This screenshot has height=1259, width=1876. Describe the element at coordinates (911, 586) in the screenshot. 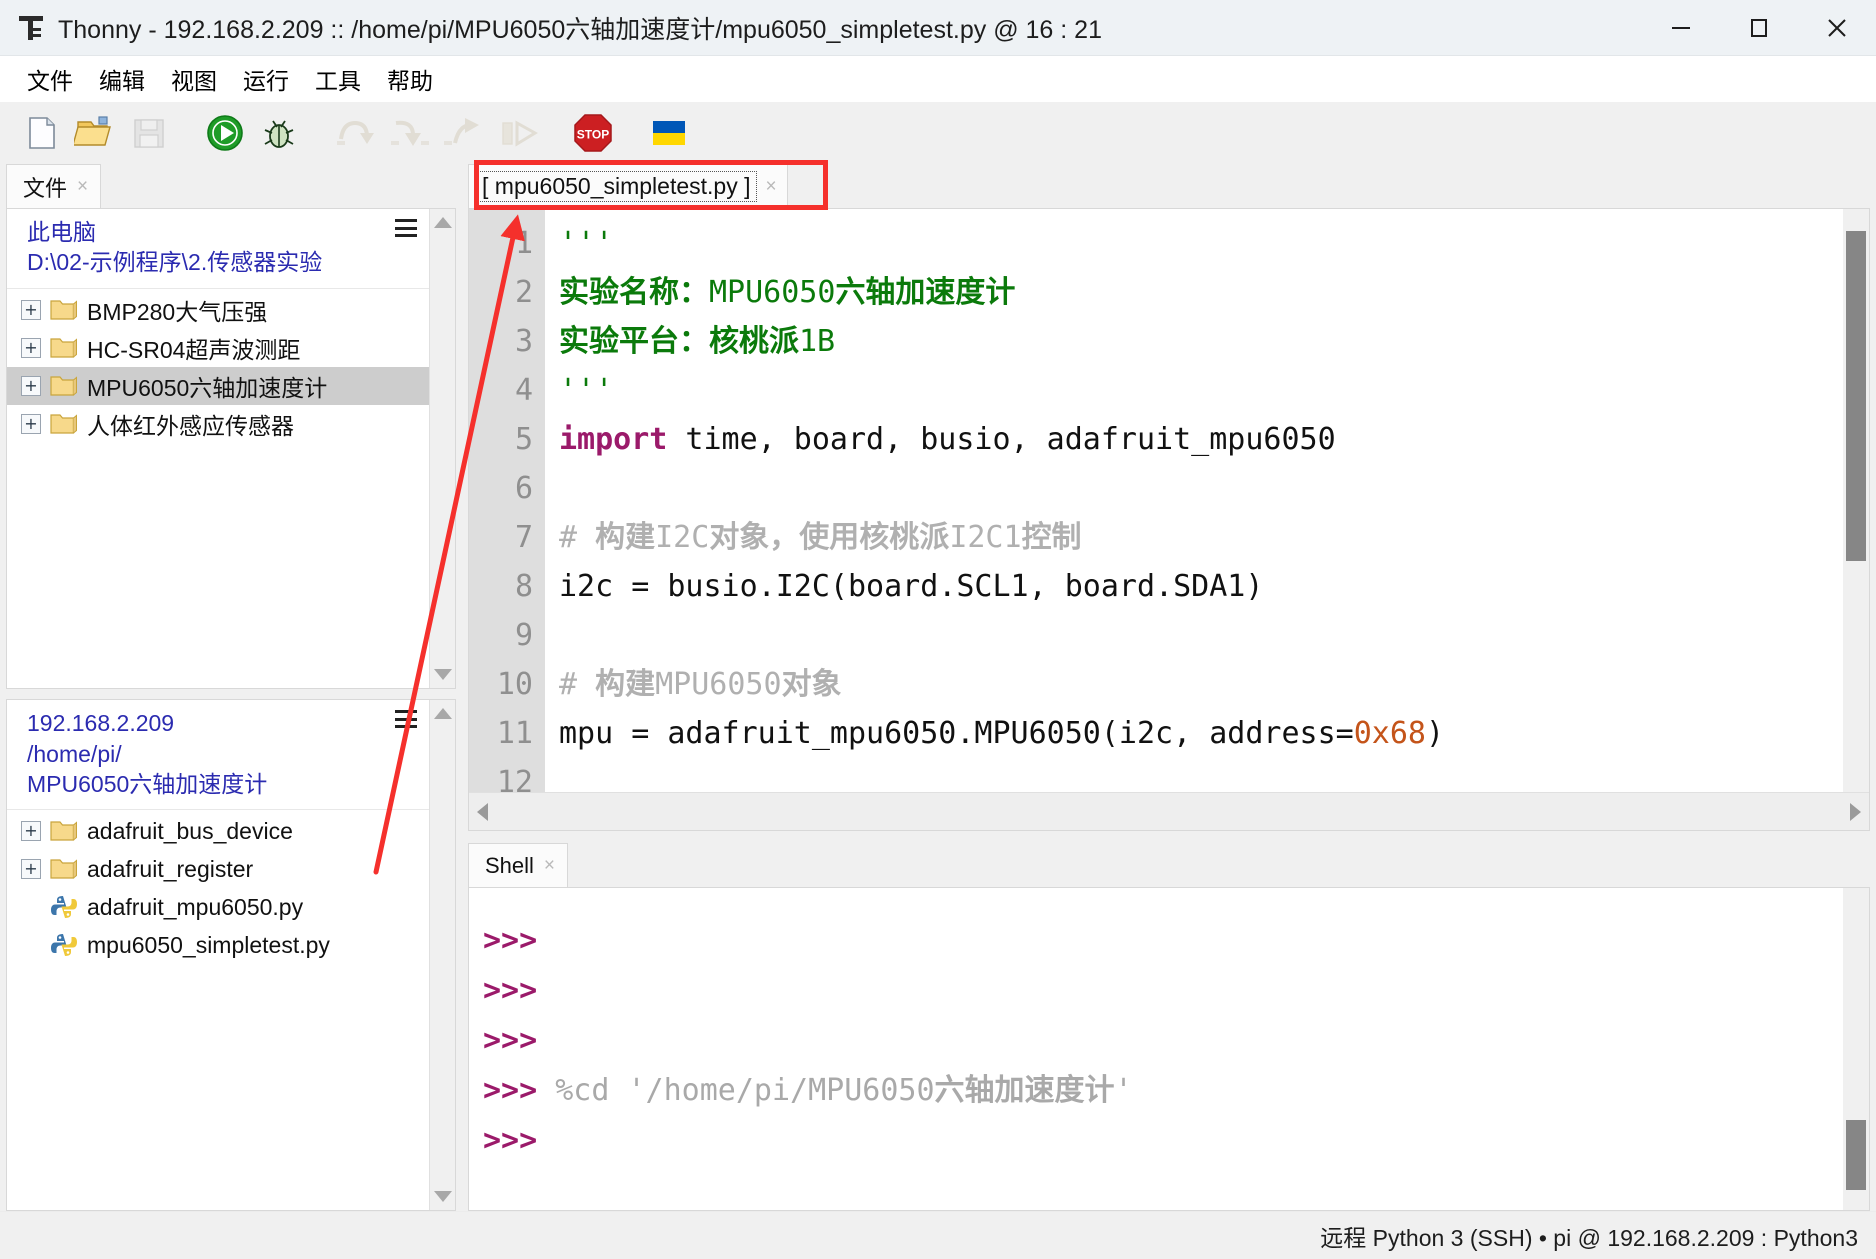

I see `code-token: i2c = busio.I2C(board.SCL1, board.SDA1)` at that location.